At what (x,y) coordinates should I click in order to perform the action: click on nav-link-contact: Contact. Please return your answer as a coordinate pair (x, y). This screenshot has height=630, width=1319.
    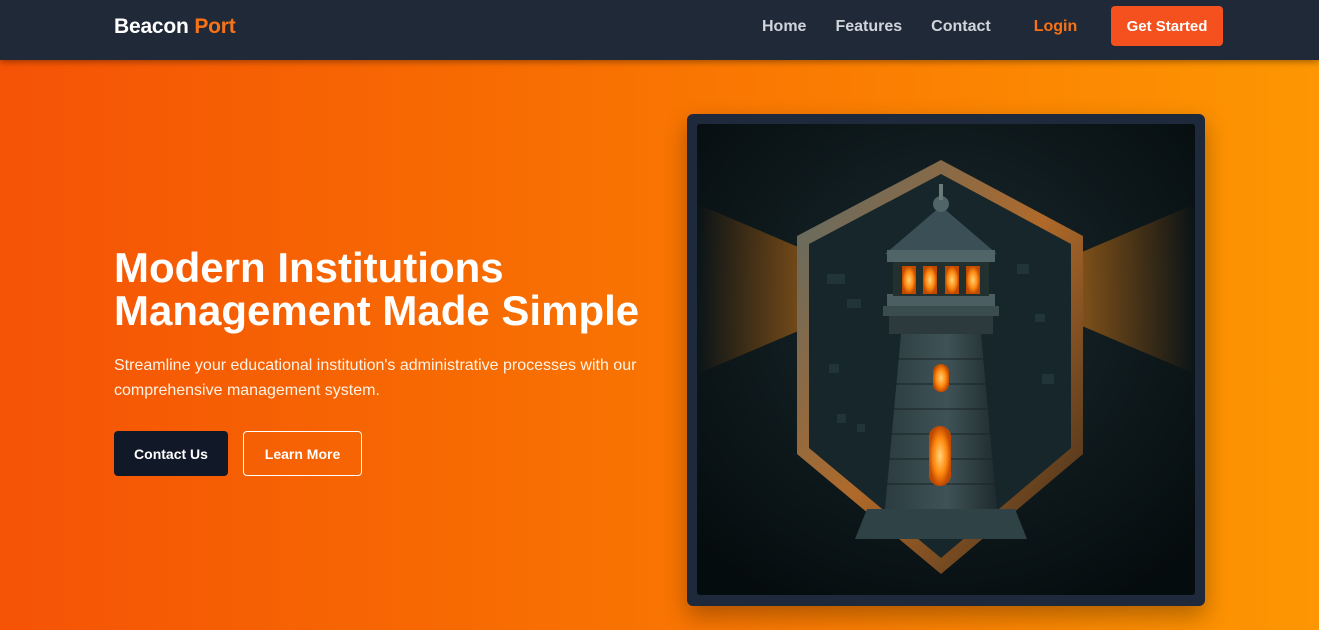
    Looking at the image, I should click on (961, 27).